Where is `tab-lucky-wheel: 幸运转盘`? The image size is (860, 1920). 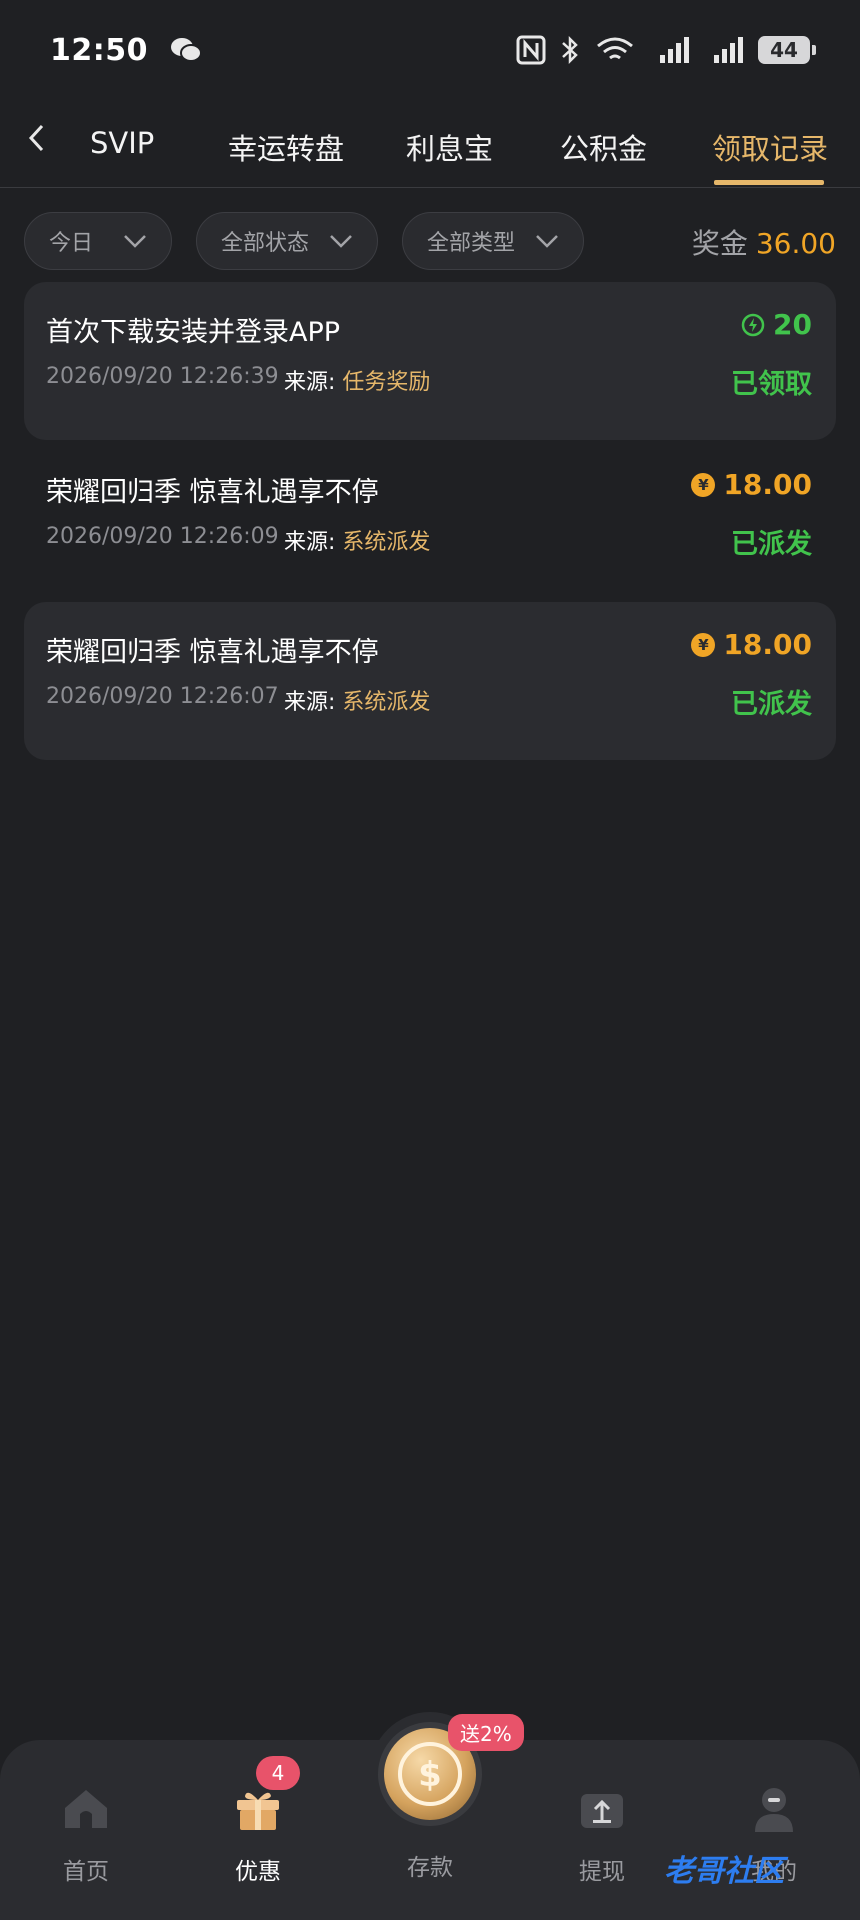
tab-lucky-wheel: 幸运转盘 is located at coordinates (286, 147).